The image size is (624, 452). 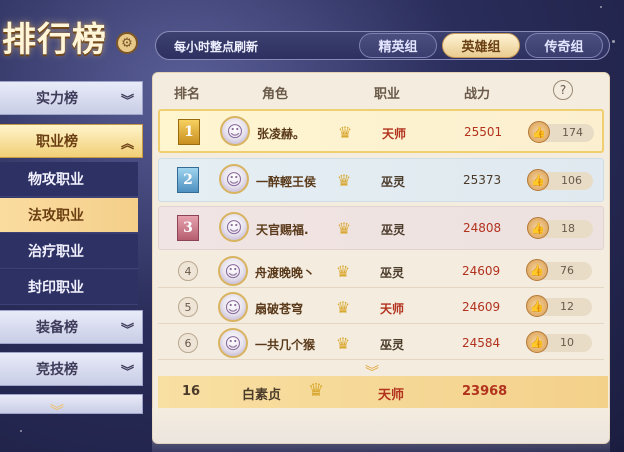 I want to click on self-power: 23968, so click(x=485, y=391).